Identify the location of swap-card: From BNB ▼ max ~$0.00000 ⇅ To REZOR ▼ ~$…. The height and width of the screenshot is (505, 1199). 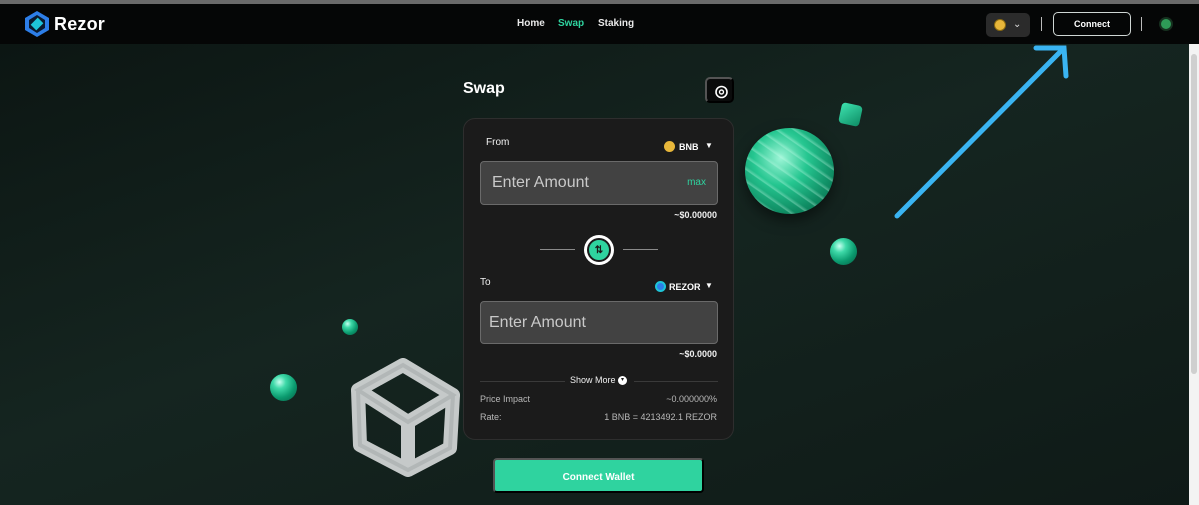
(598, 279).